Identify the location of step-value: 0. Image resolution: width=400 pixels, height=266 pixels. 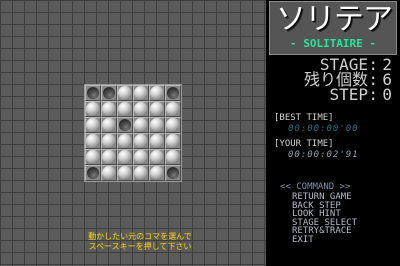
(387, 94).